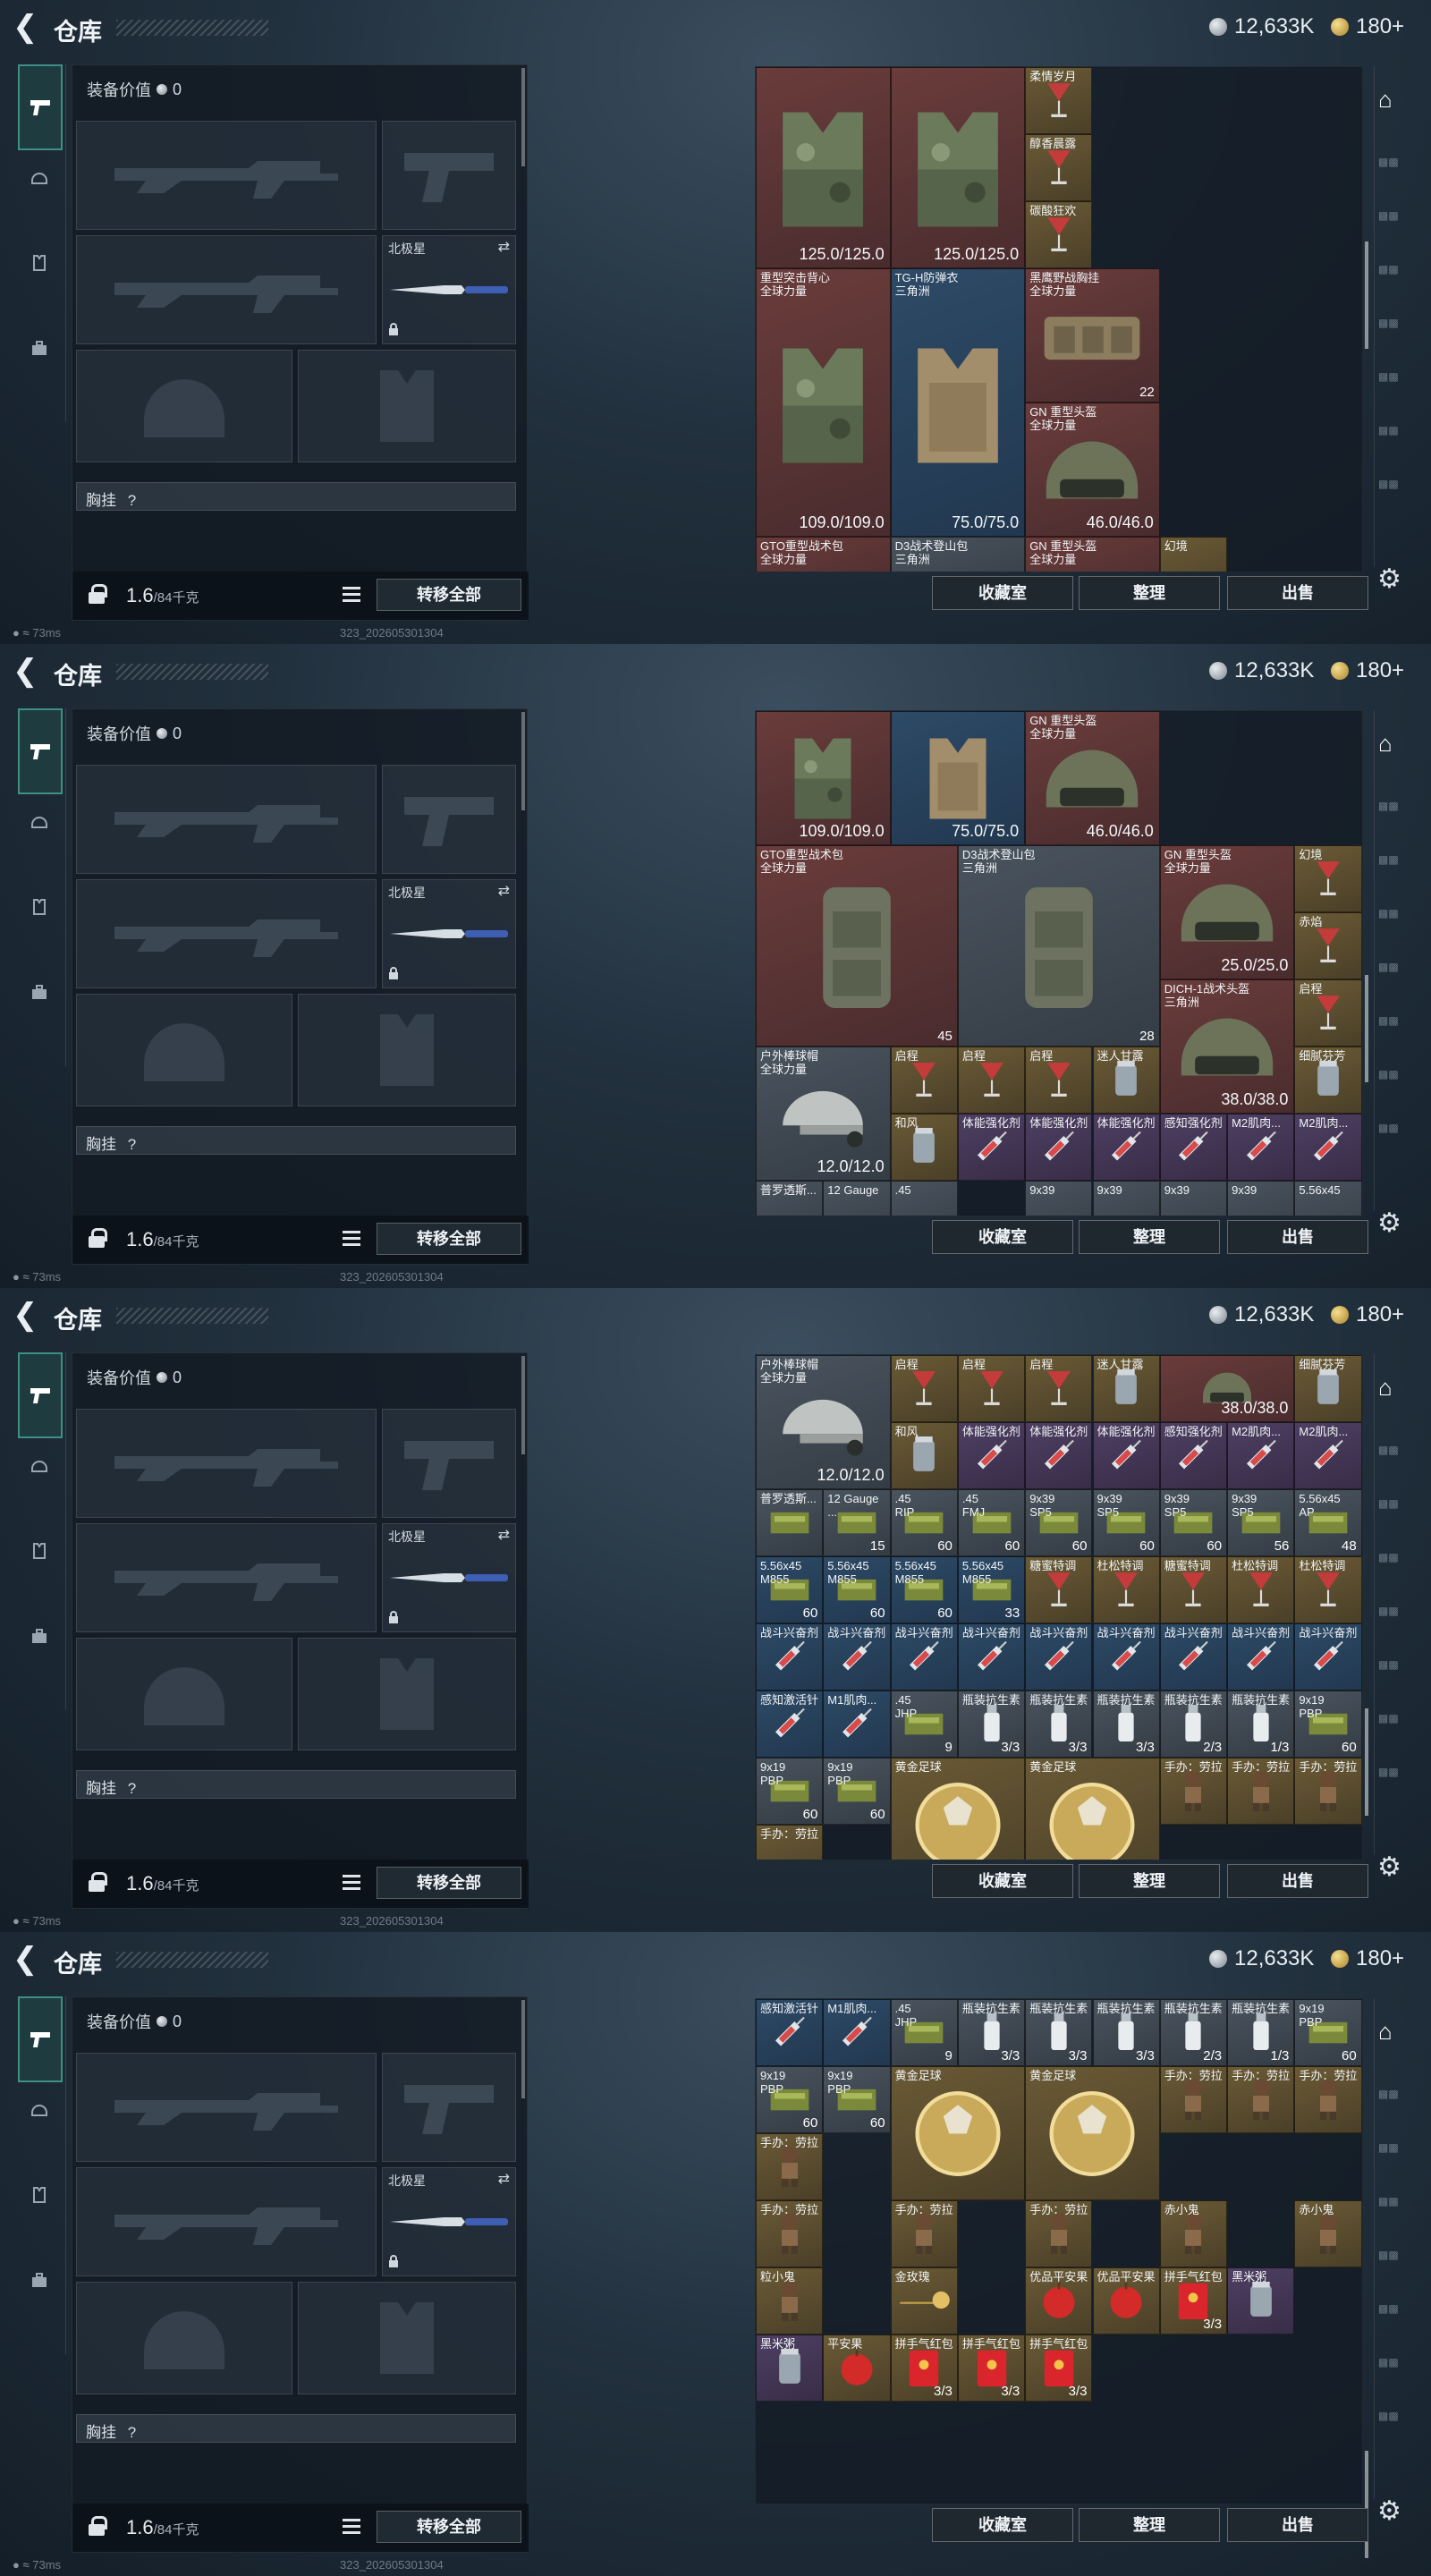 The image size is (1431, 2576). Describe the element at coordinates (407, 406) in the screenshot. I see `armor-slot` at that location.